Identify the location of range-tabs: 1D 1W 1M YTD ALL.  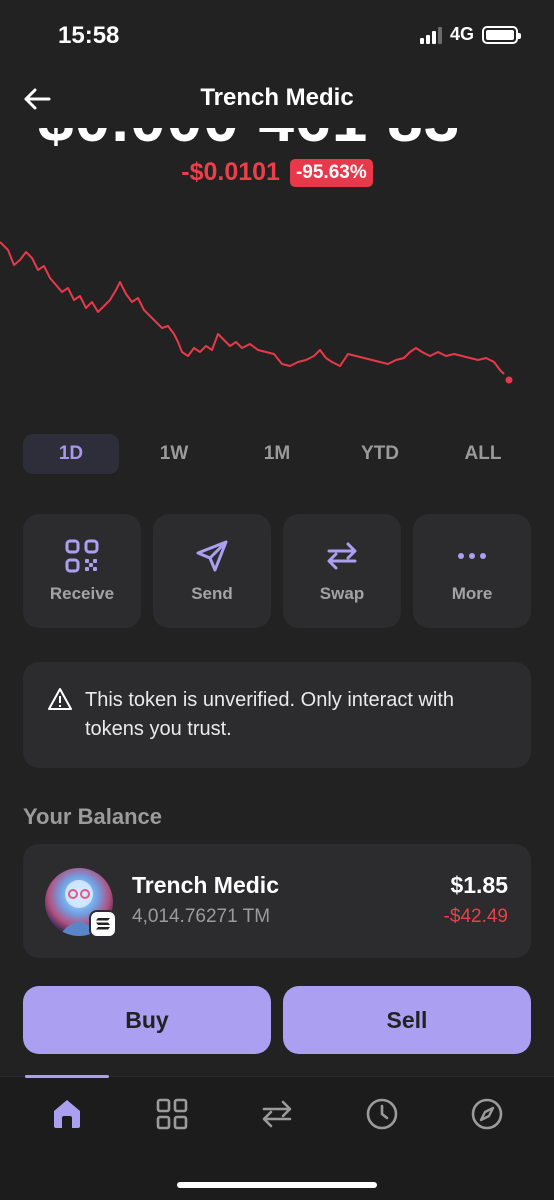
(277, 454).